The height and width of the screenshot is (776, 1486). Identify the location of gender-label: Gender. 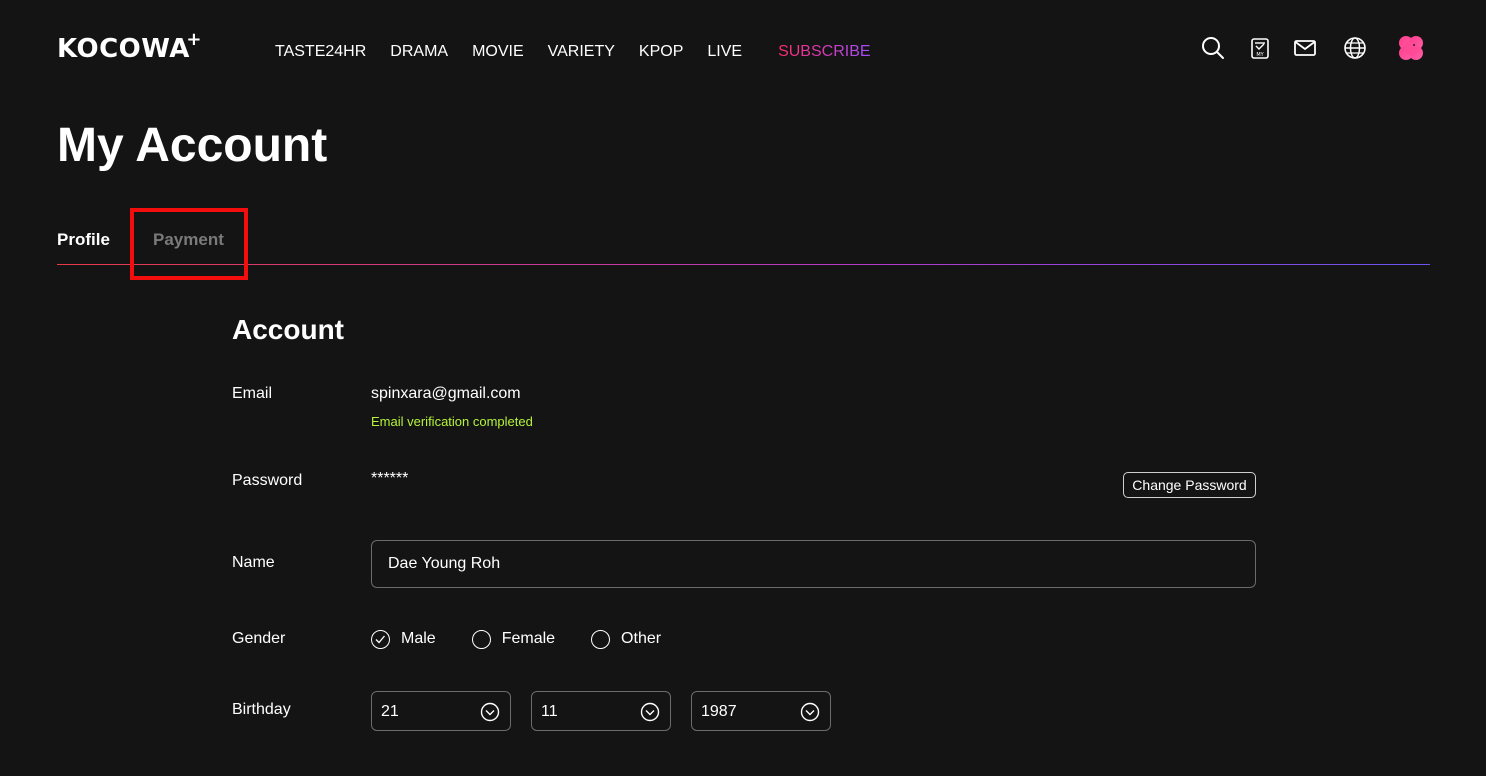
(259, 638).